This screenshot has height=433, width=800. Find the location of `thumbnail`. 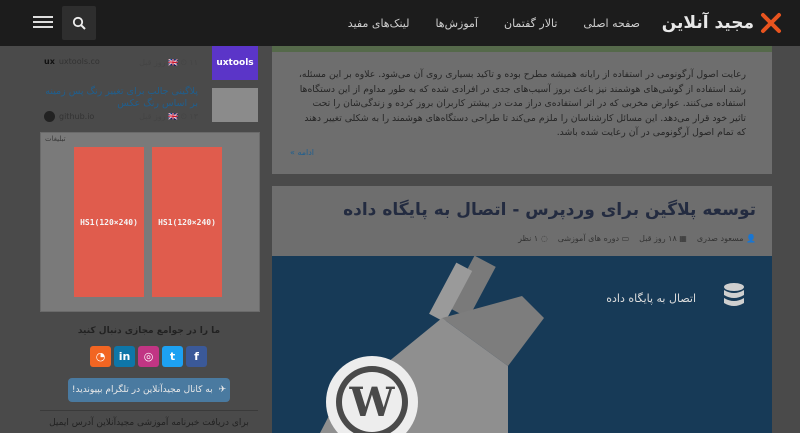

thumbnail is located at coordinates (235, 105).